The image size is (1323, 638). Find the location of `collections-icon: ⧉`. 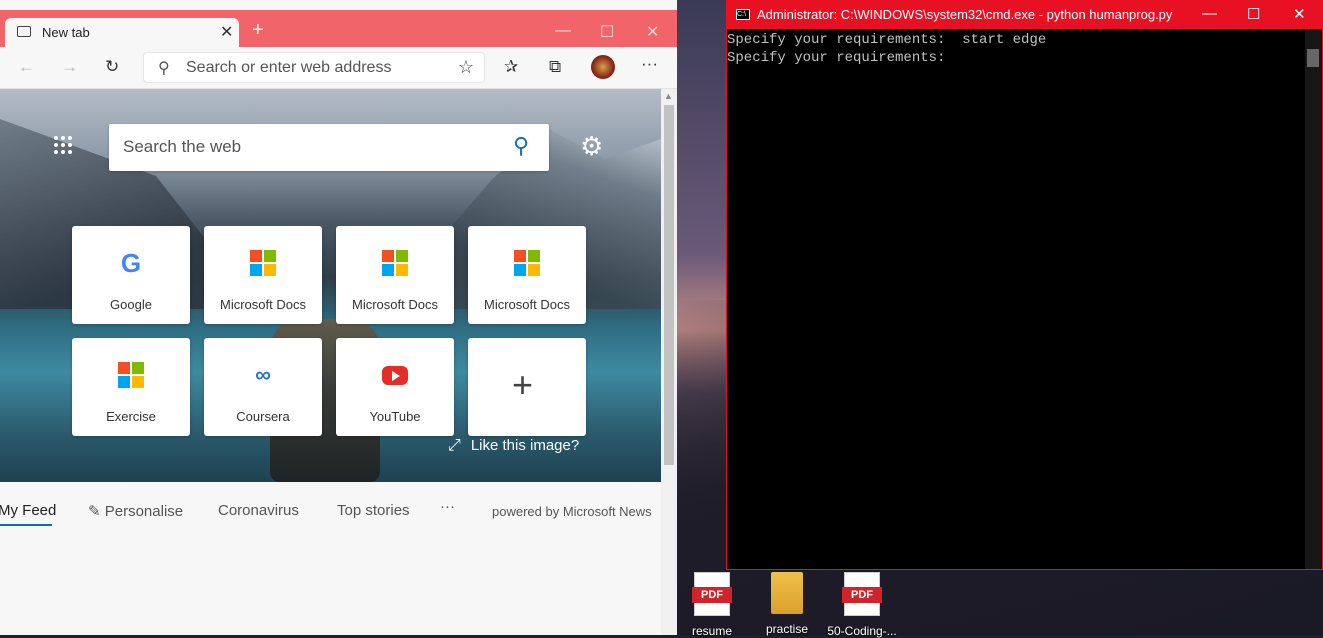

collections-icon: ⧉ is located at coordinates (555, 67).